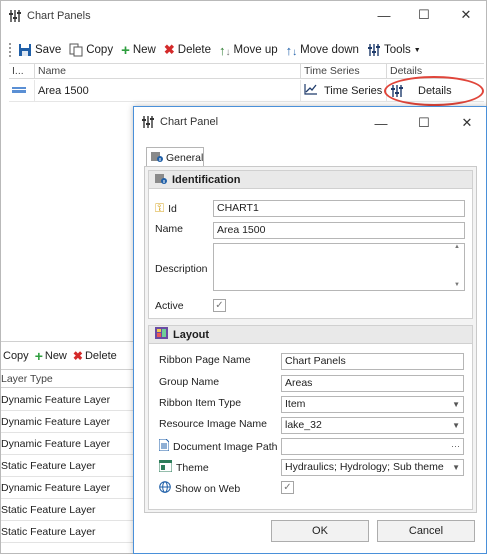  Describe the element at coordinates (455, 446) in the screenshot. I see `browse-ellipsis-icon: ···` at that location.